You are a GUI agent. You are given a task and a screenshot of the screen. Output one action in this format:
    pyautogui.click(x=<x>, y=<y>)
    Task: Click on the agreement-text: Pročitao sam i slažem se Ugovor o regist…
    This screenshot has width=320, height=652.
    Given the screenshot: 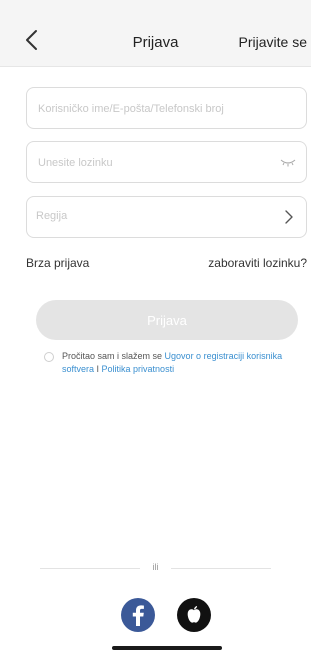 What is the action you would take?
    pyautogui.click(x=170, y=363)
    